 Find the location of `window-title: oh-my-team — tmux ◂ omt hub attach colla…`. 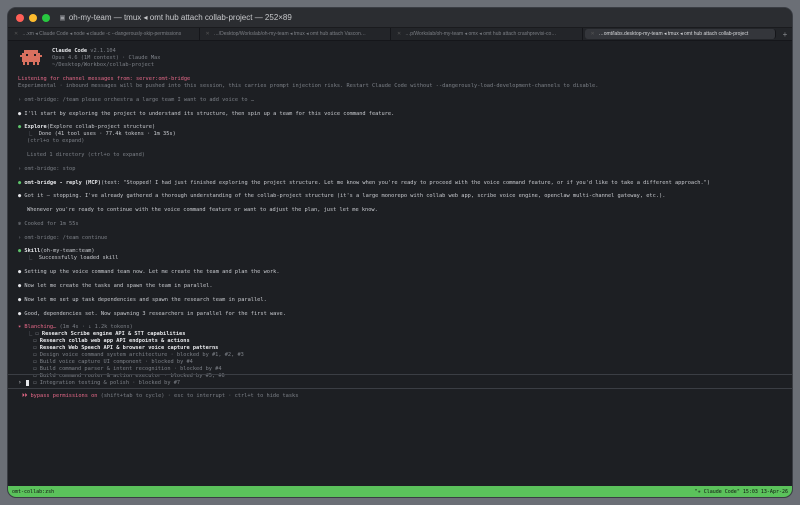

window-title: oh-my-team — tmux ◂ omt hub attach colla… is located at coordinates (180, 17).